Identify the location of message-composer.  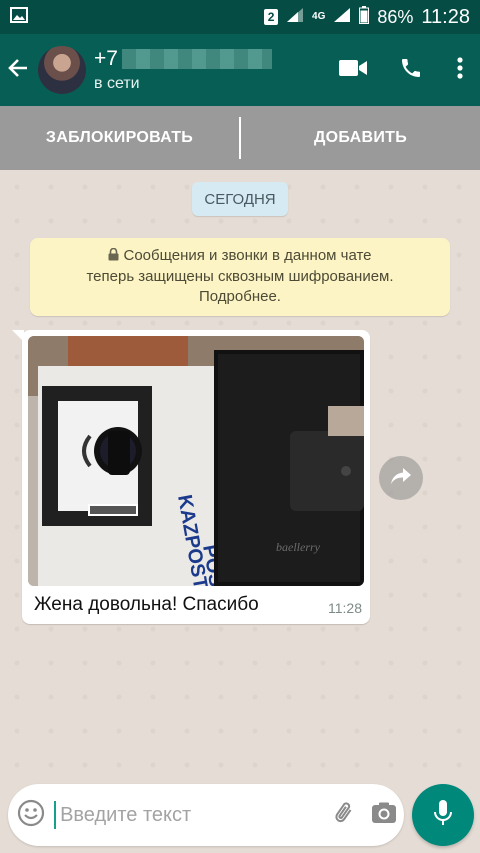
(206, 815).